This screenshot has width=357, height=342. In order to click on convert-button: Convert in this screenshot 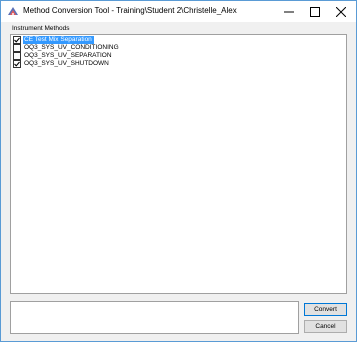, I will do `click(325, 309)`.